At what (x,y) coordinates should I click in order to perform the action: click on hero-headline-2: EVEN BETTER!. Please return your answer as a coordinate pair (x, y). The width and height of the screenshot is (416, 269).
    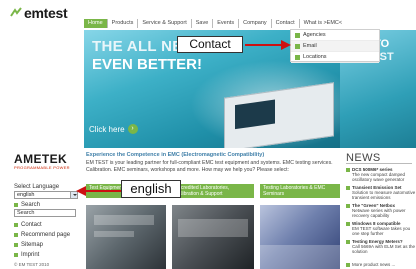
    Looking at the image, I should click on (147, 64).